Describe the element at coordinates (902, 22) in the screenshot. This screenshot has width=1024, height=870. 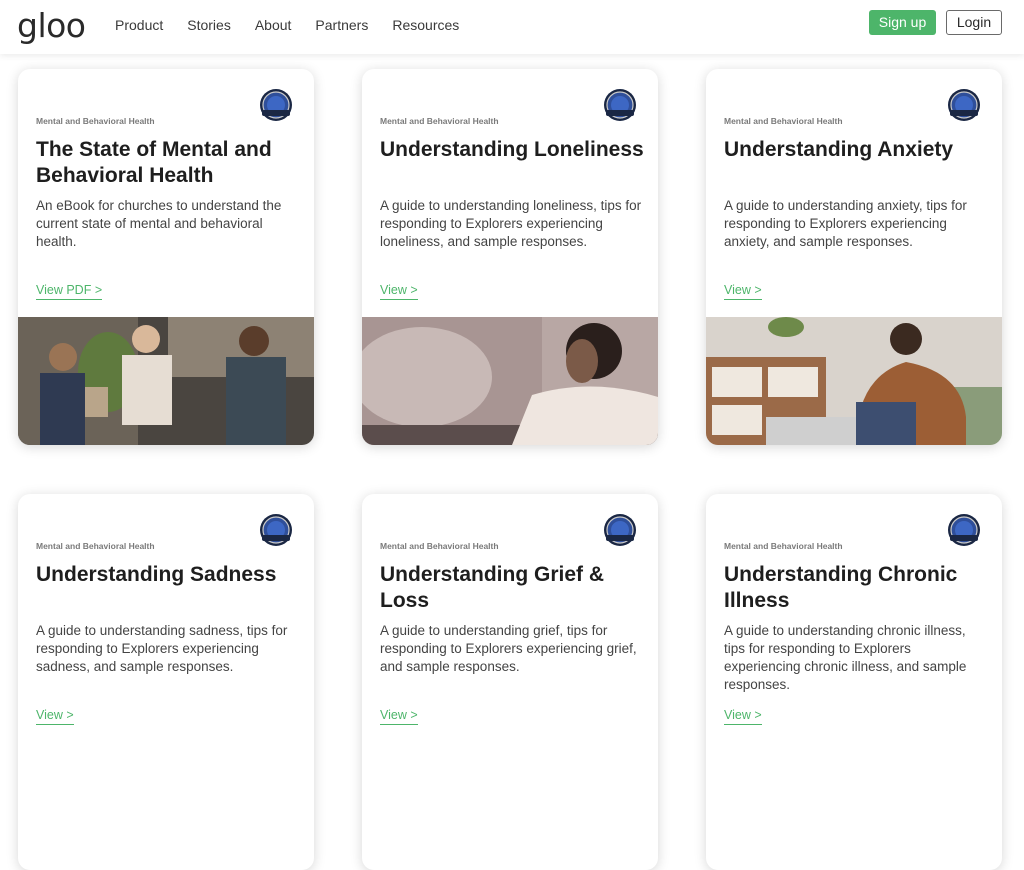
I see `signup-button: Sign up` at that location.